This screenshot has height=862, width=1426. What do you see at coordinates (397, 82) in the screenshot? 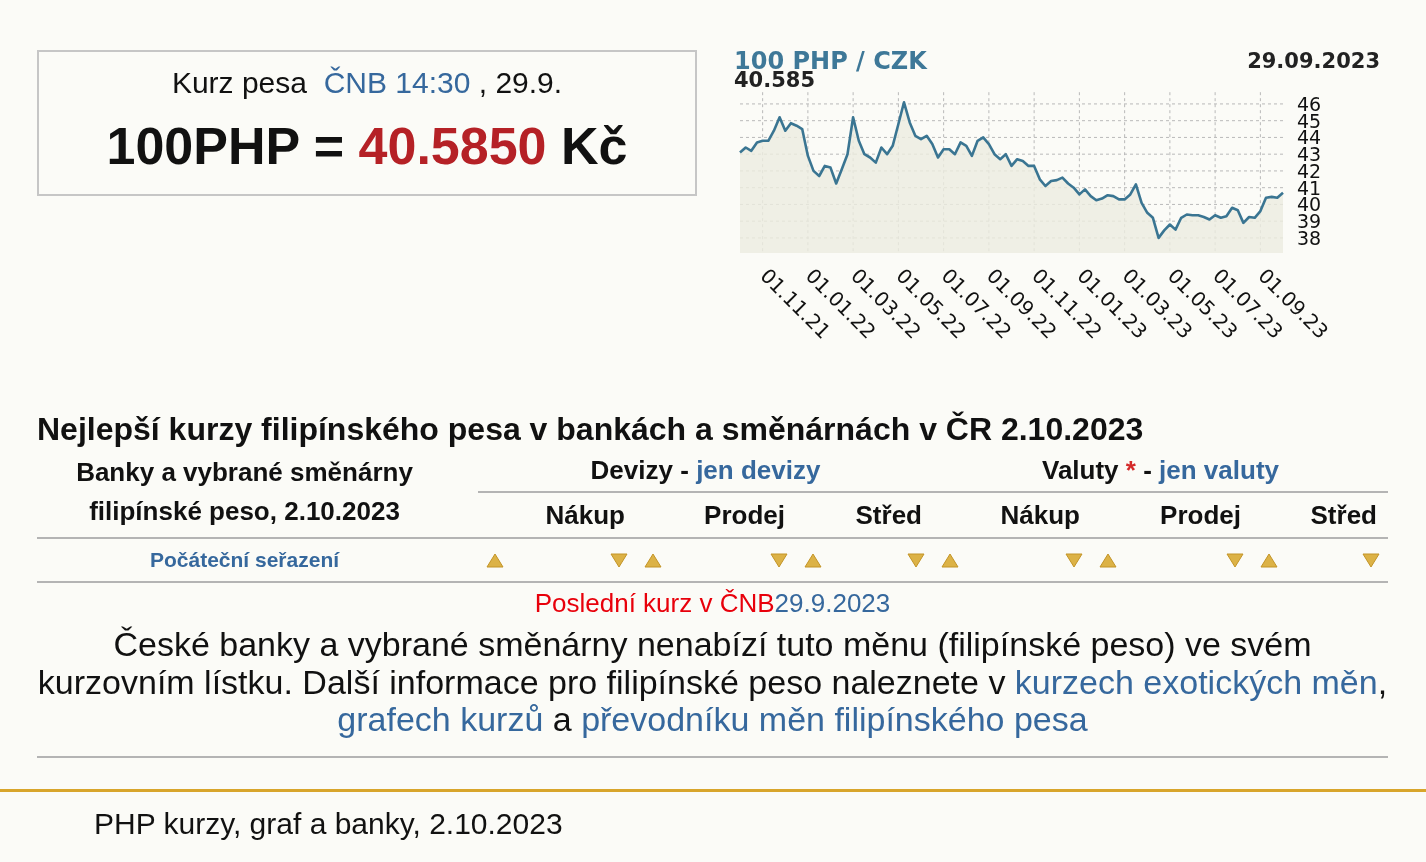
I see `source-link: ČNB 14:30` at bounding box center [397, 82].